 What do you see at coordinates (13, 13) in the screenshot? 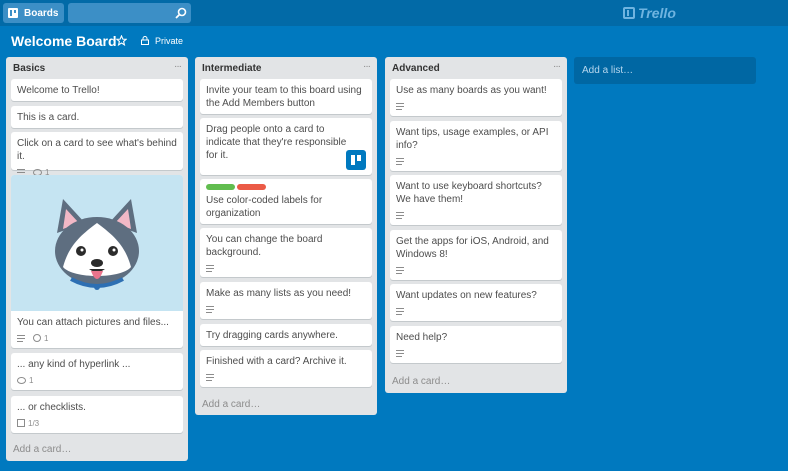
I see `boards-icon` at bounding box center [13, 13].